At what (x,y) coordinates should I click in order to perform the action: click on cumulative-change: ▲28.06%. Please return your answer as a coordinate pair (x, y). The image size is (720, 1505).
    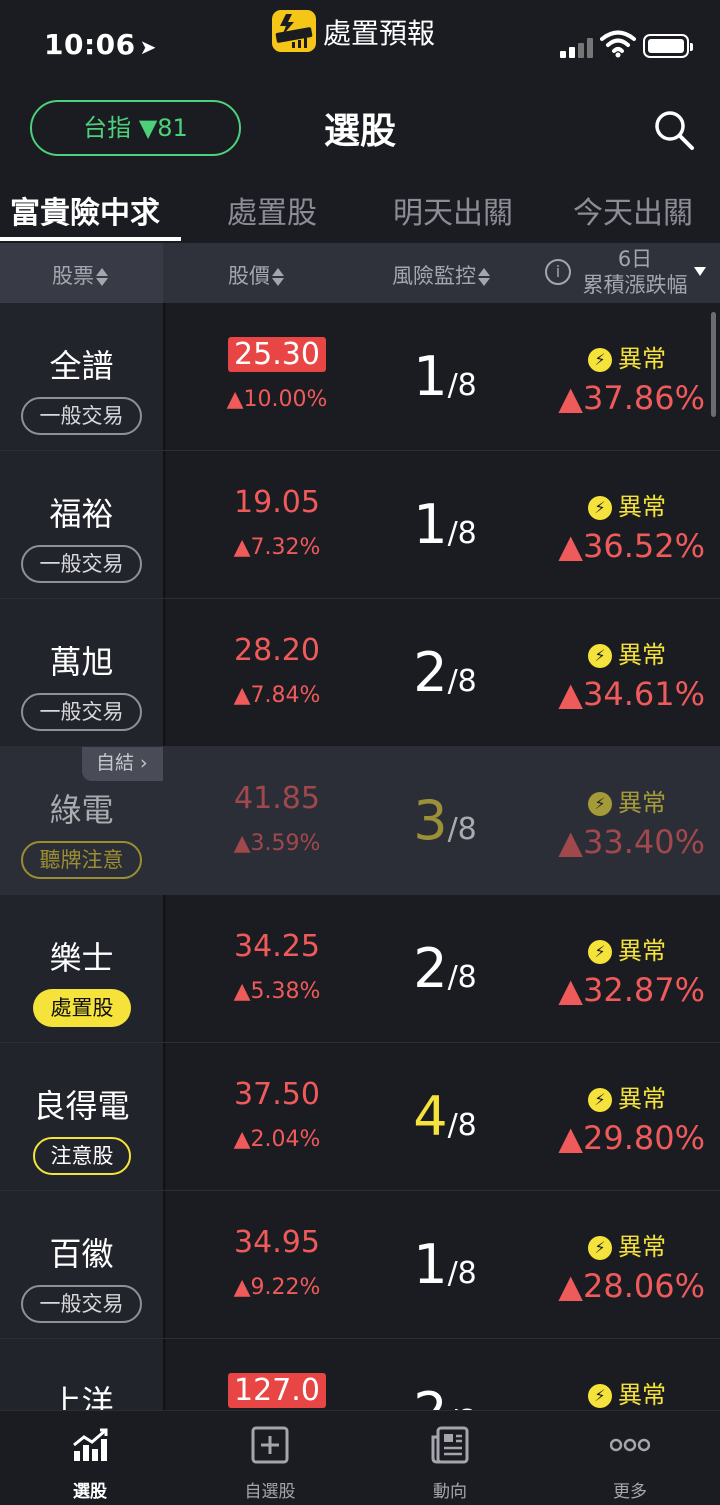
    Looking at the image, I should click on (631, 1286).